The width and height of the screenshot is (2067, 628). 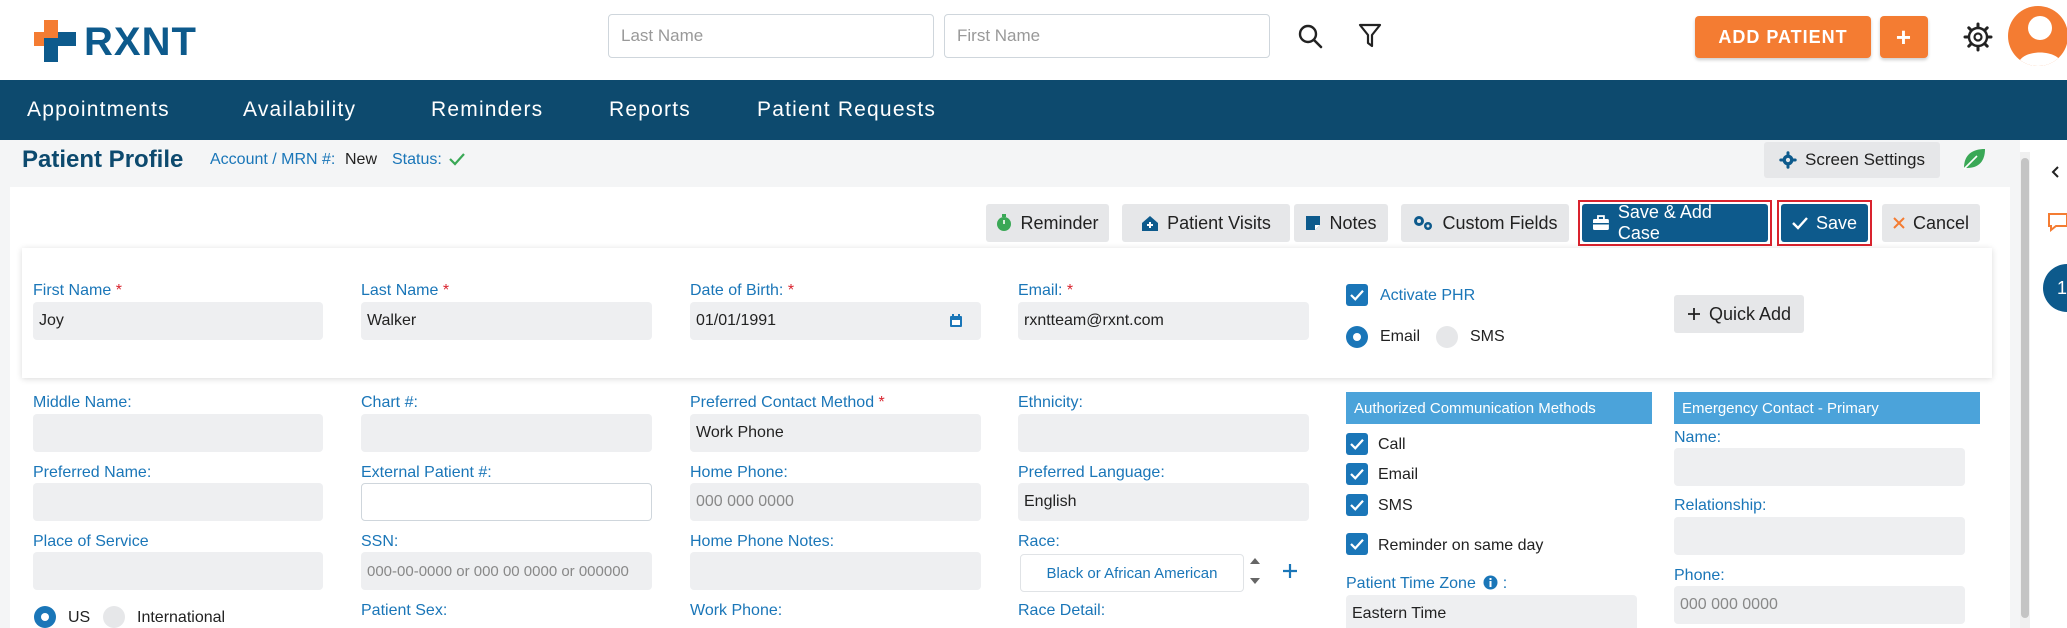 I want to click on add-race-icon, so click(x=1290, y=571).